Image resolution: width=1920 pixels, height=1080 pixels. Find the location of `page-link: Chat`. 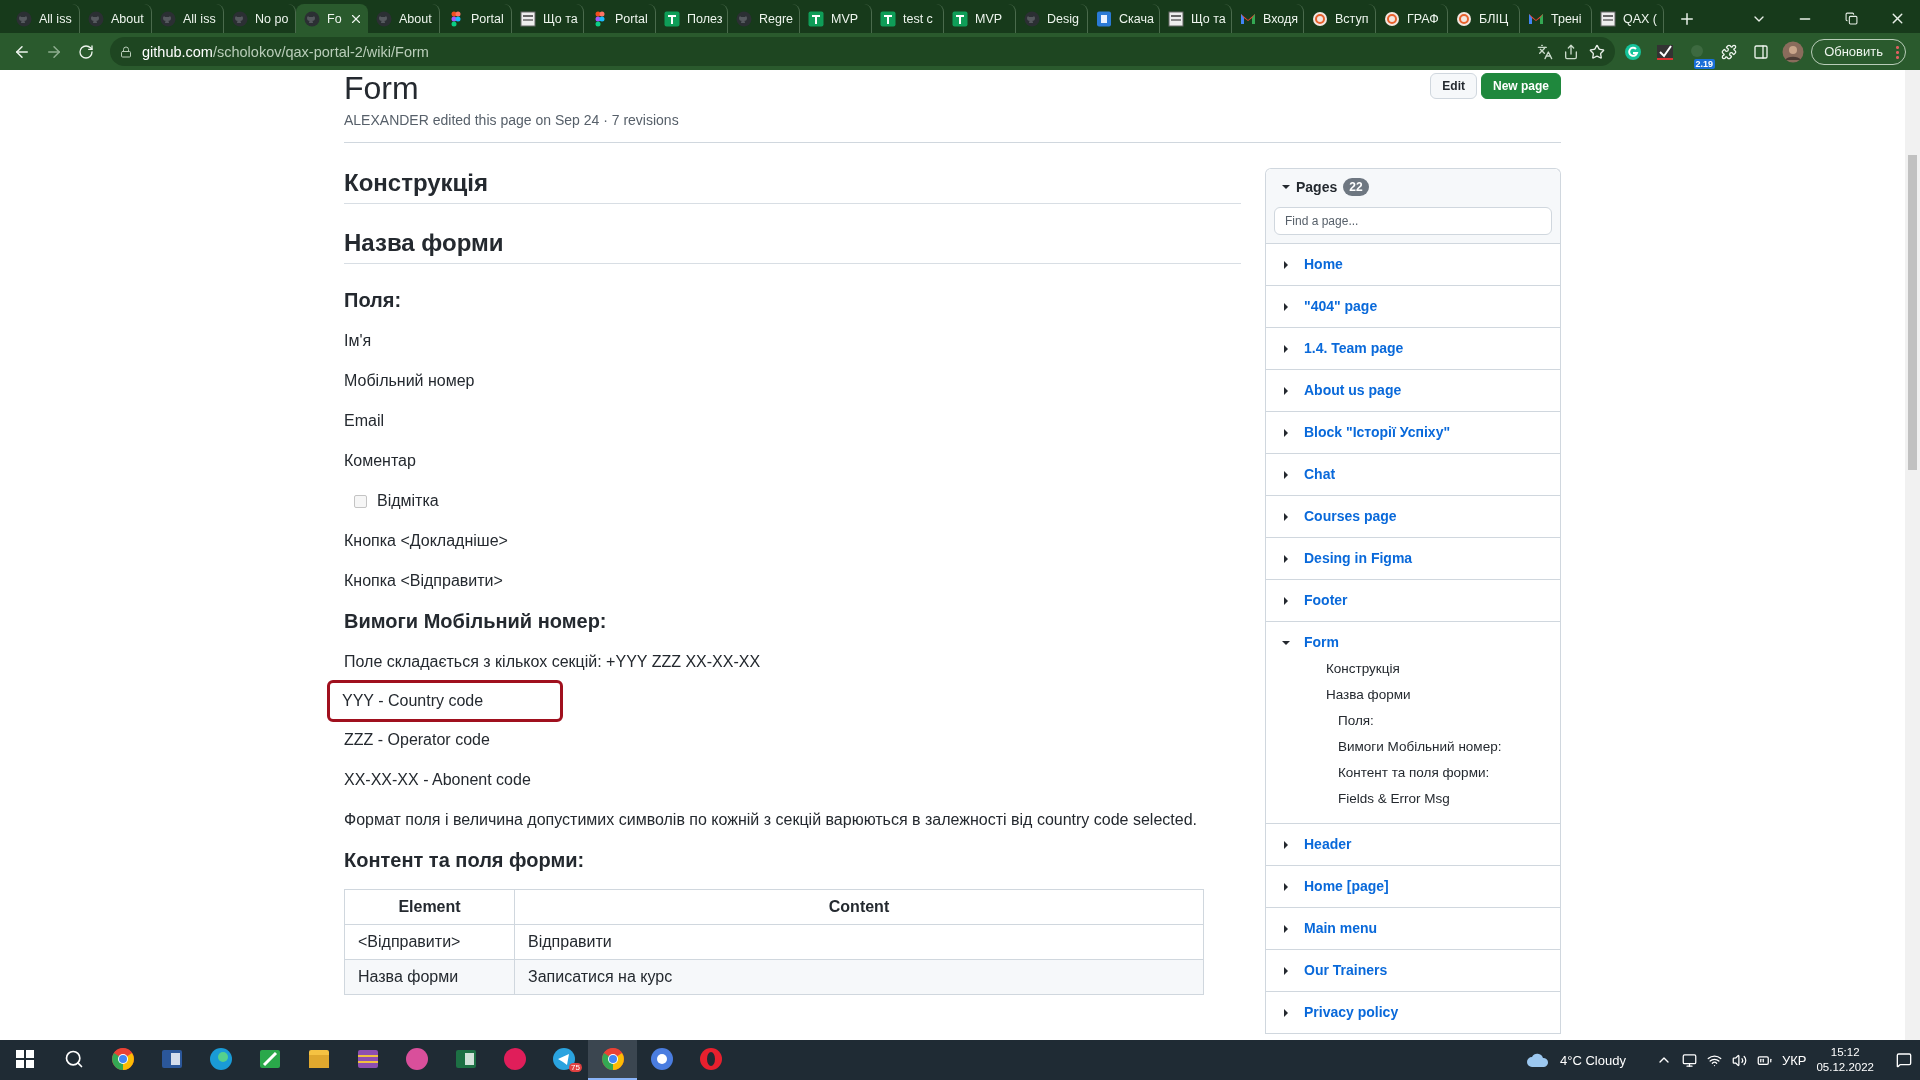

page-link: Chat is located at coordinates (1320, 474).